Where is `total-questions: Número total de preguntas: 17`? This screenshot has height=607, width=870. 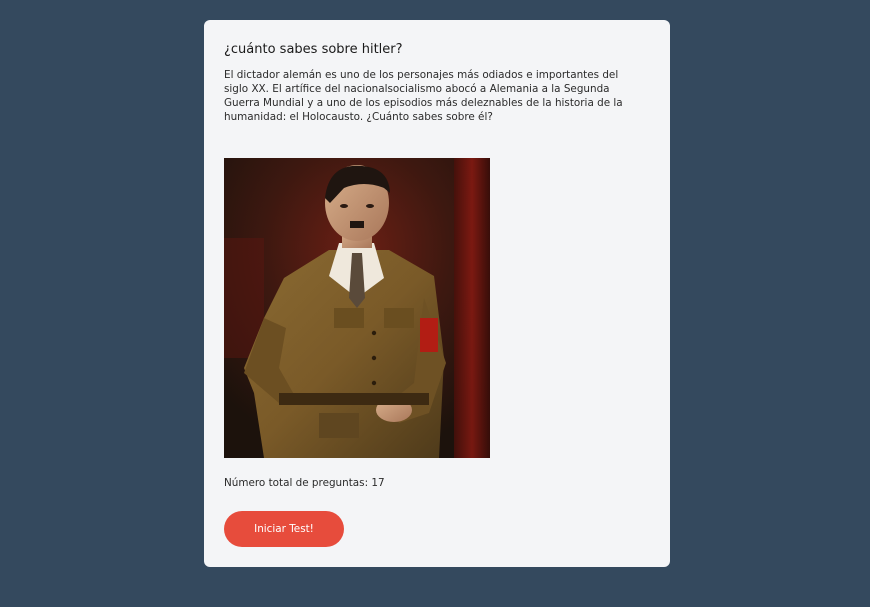
total-questions: Número total de preguntas: 17 is located at coordinates (304, 483).